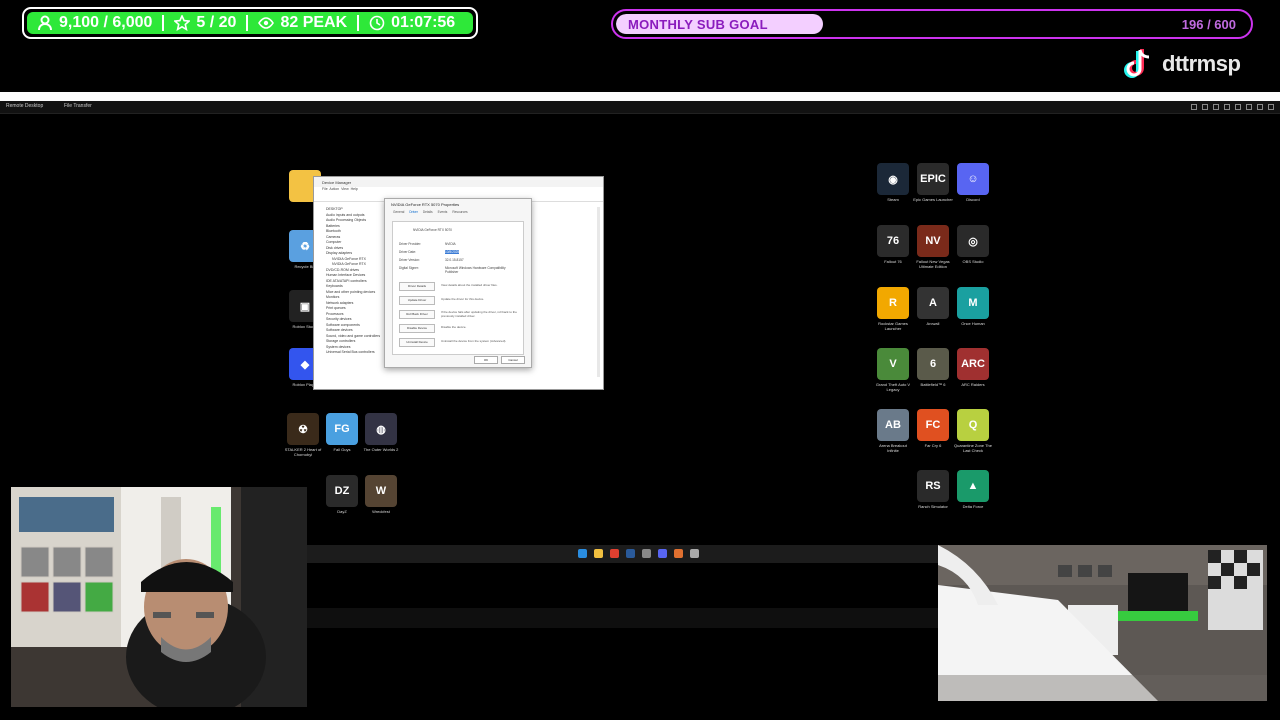 This screenshot has height=720, width=1280. What do you see at coordinates (408, 252) in the screenshot?
I see `field-label: Driver Date:` at bounding box center [408, 252].